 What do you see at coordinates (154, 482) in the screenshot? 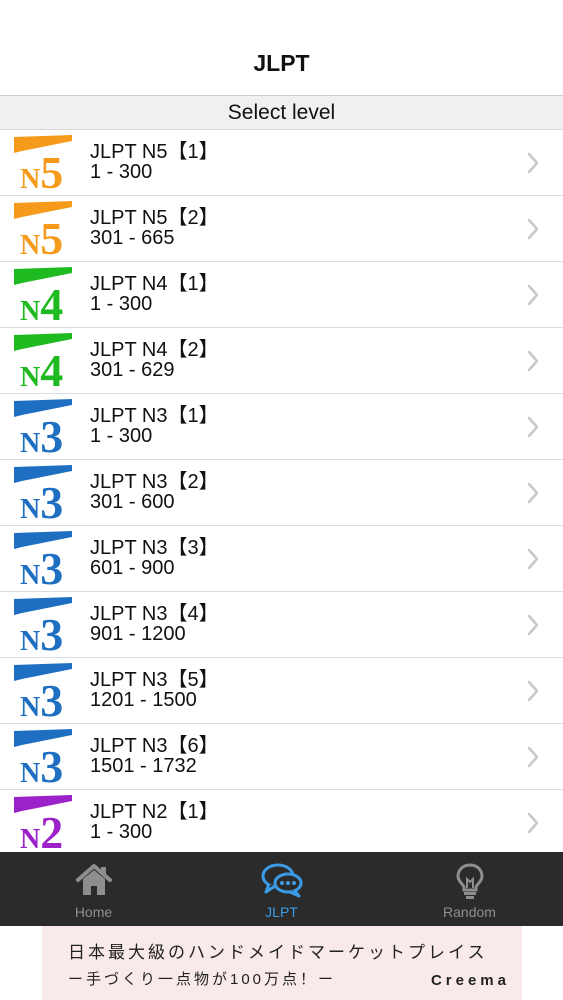
I see `list-item-title: JLPT N3【2】` at bounding box center [154, 482].